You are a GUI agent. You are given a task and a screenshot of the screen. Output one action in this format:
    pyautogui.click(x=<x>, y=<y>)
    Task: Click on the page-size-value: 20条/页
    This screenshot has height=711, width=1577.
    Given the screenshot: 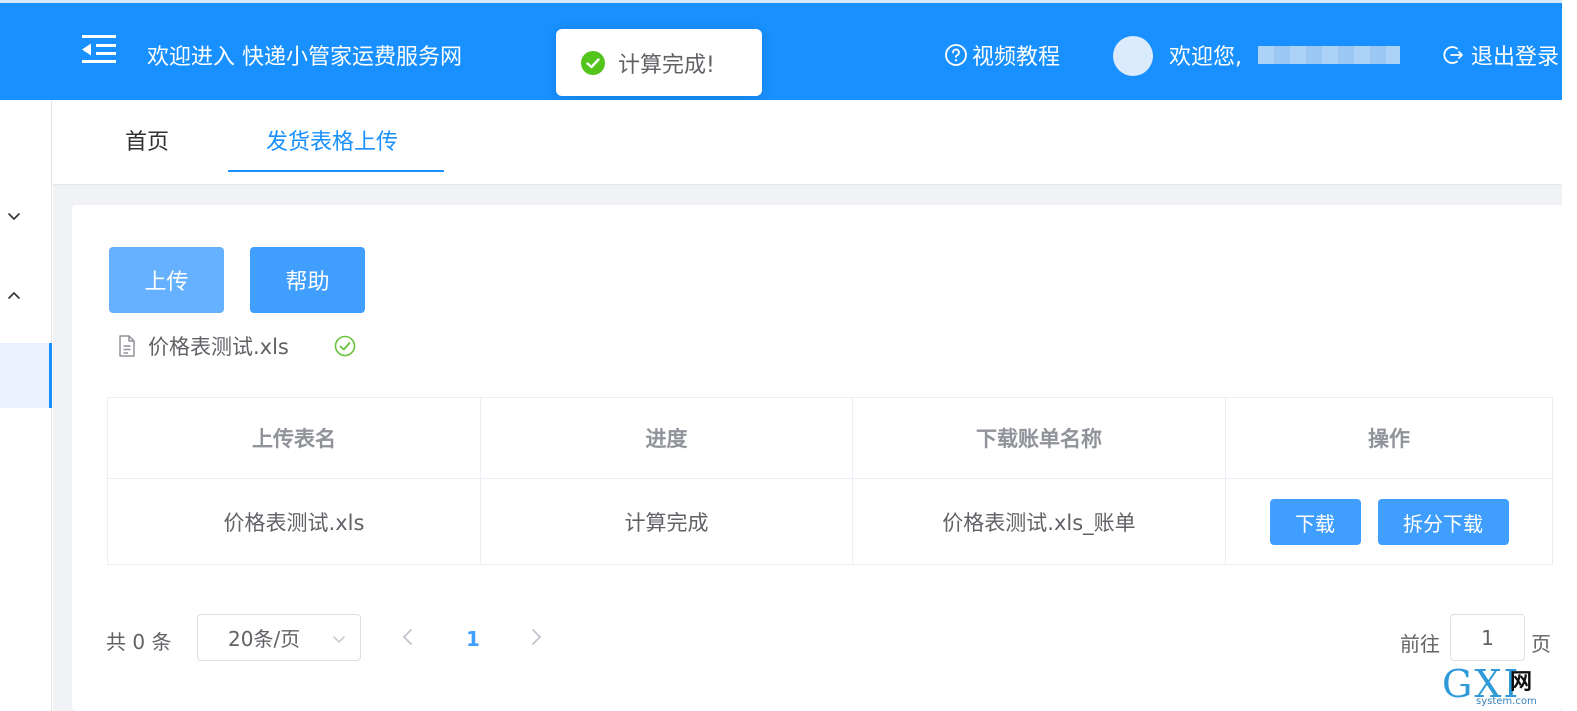 What is the action you would take?
    pyautogui.click(x=264, y=639)
    